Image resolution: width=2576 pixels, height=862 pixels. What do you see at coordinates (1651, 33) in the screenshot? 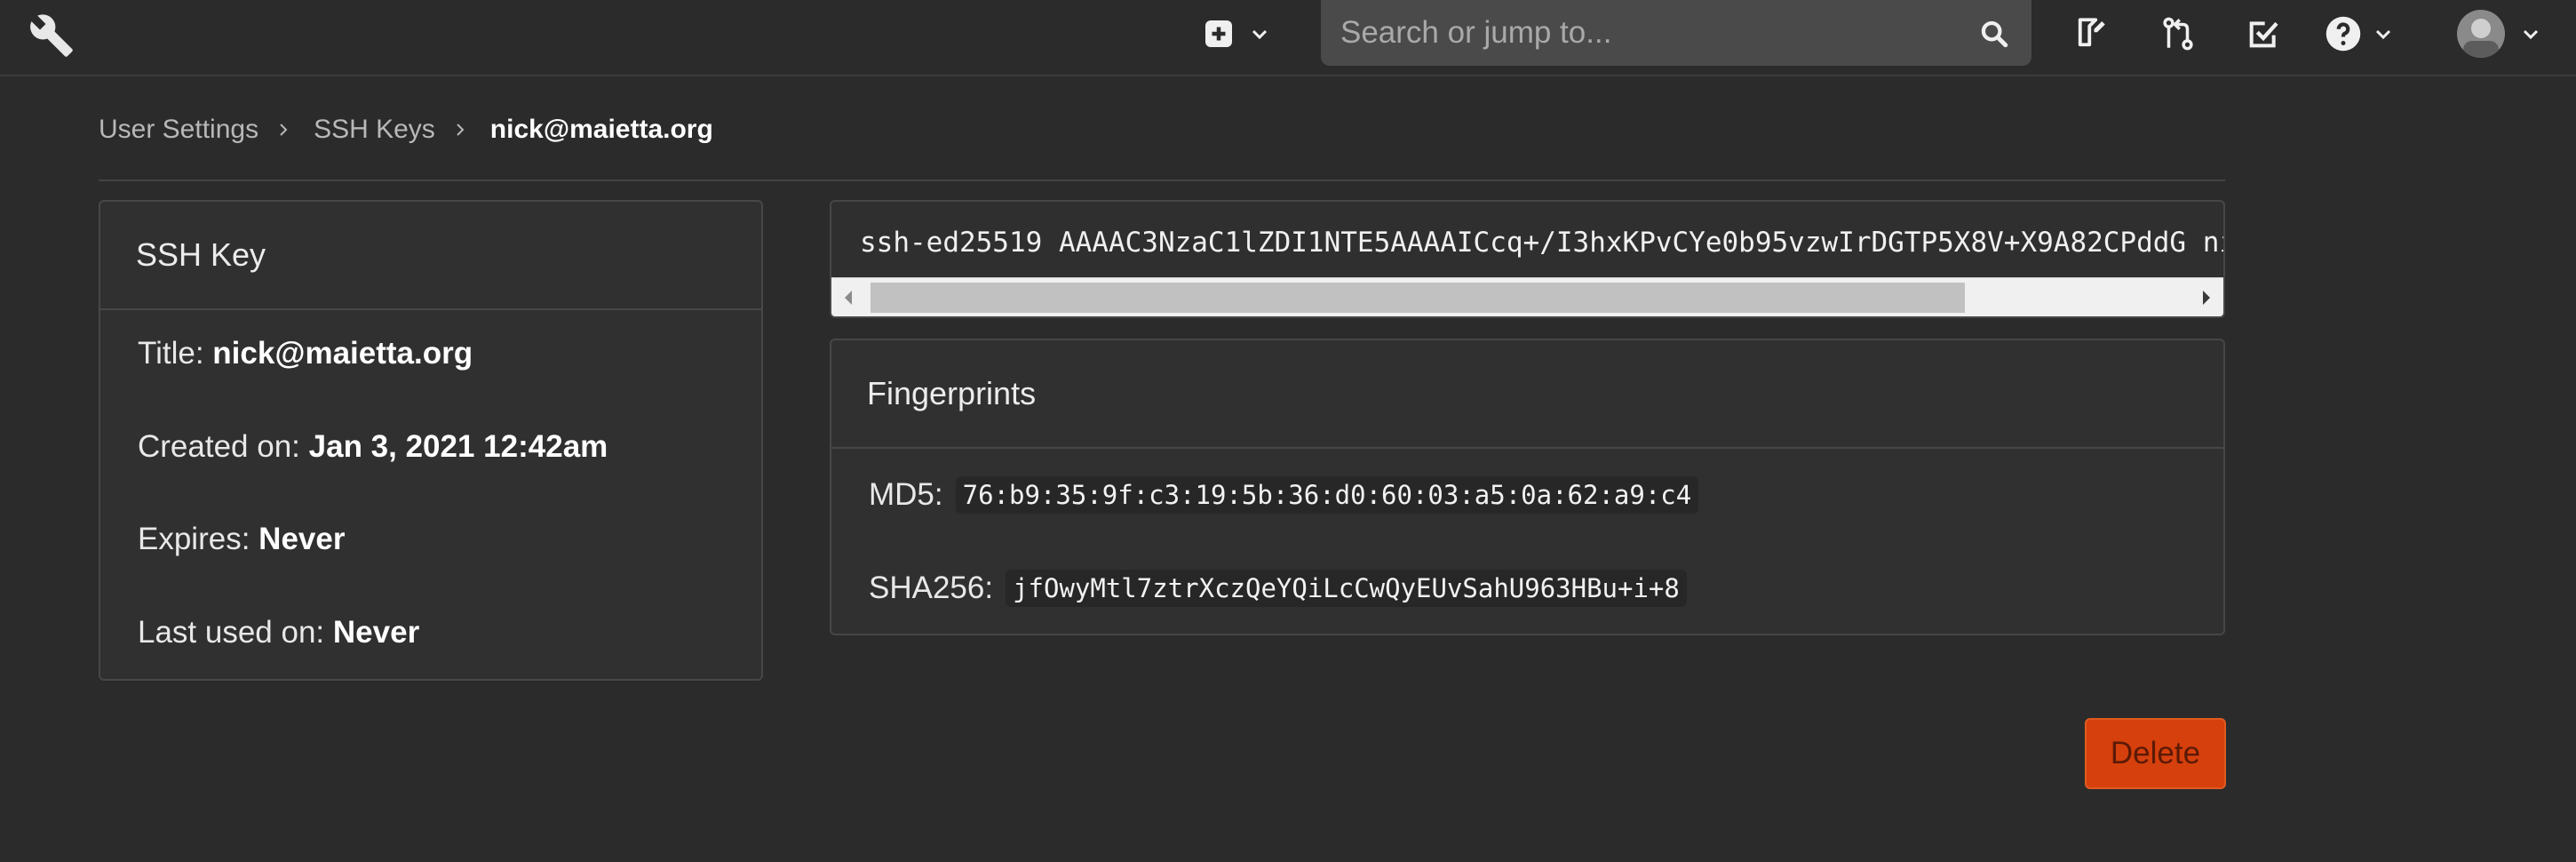
I see `search-input` at bounding box center [1651, 33].